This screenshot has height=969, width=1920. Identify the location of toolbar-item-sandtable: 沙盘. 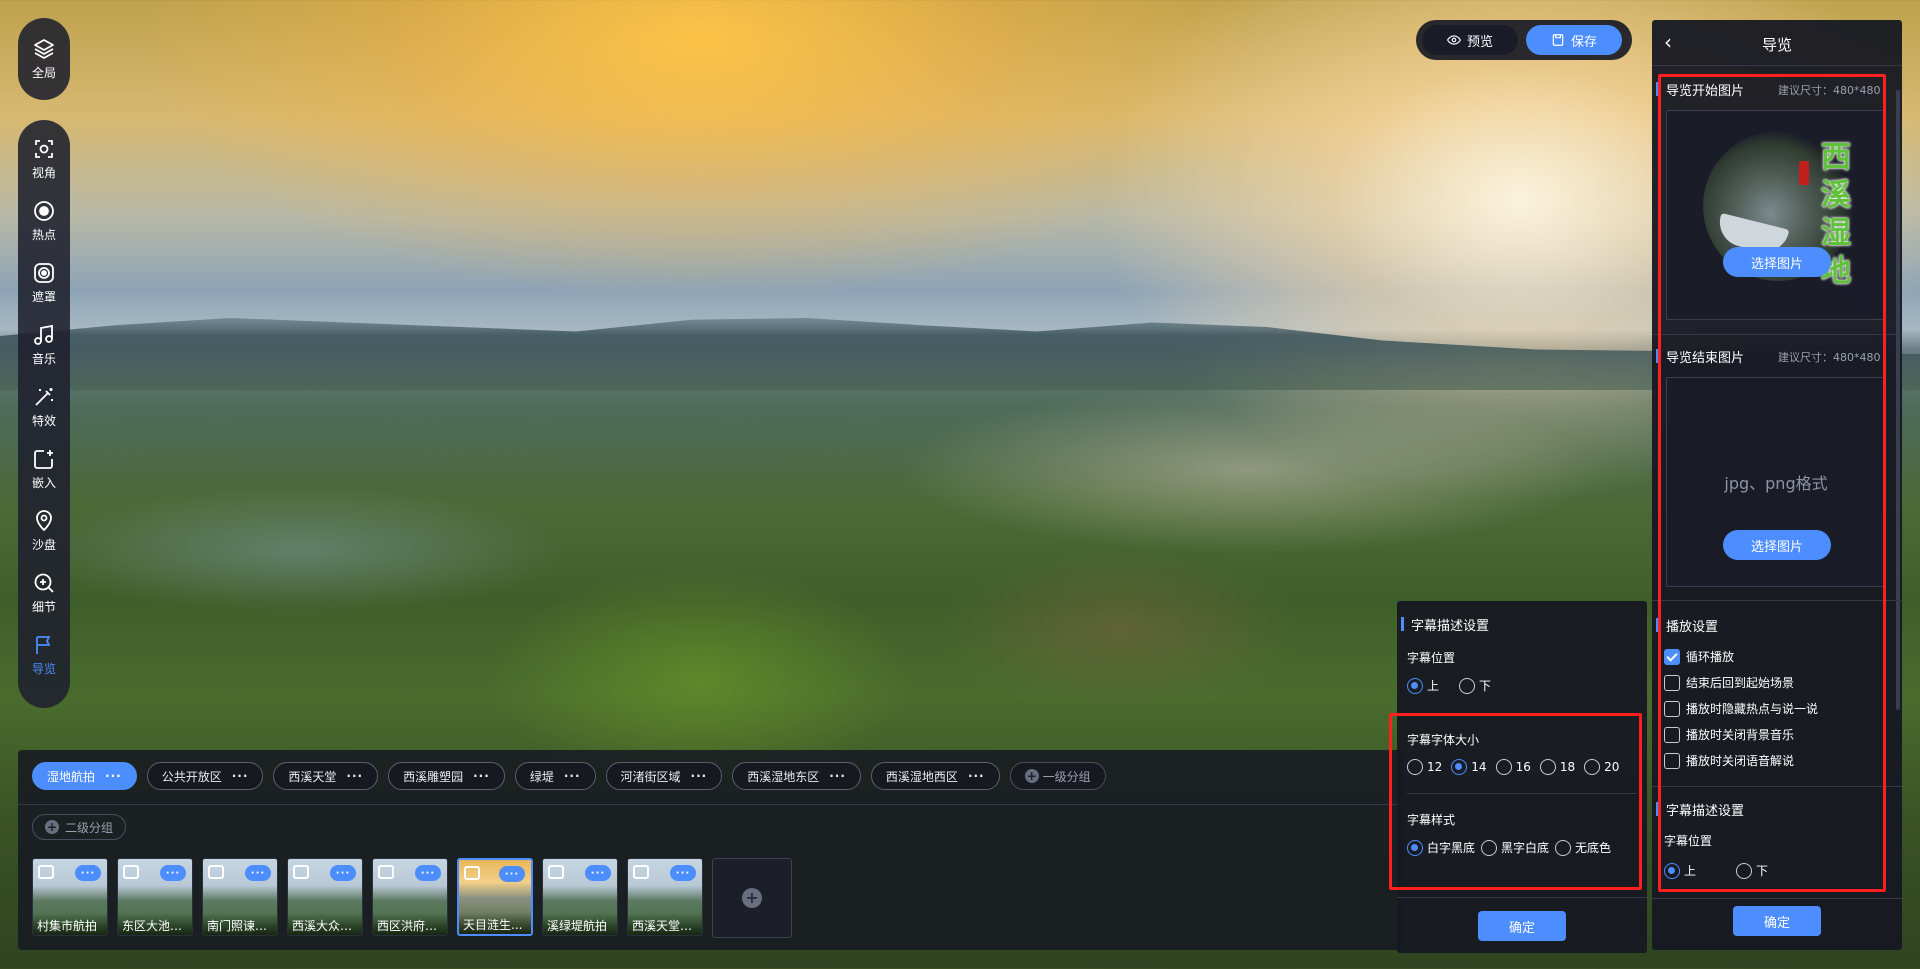
(44, 531).